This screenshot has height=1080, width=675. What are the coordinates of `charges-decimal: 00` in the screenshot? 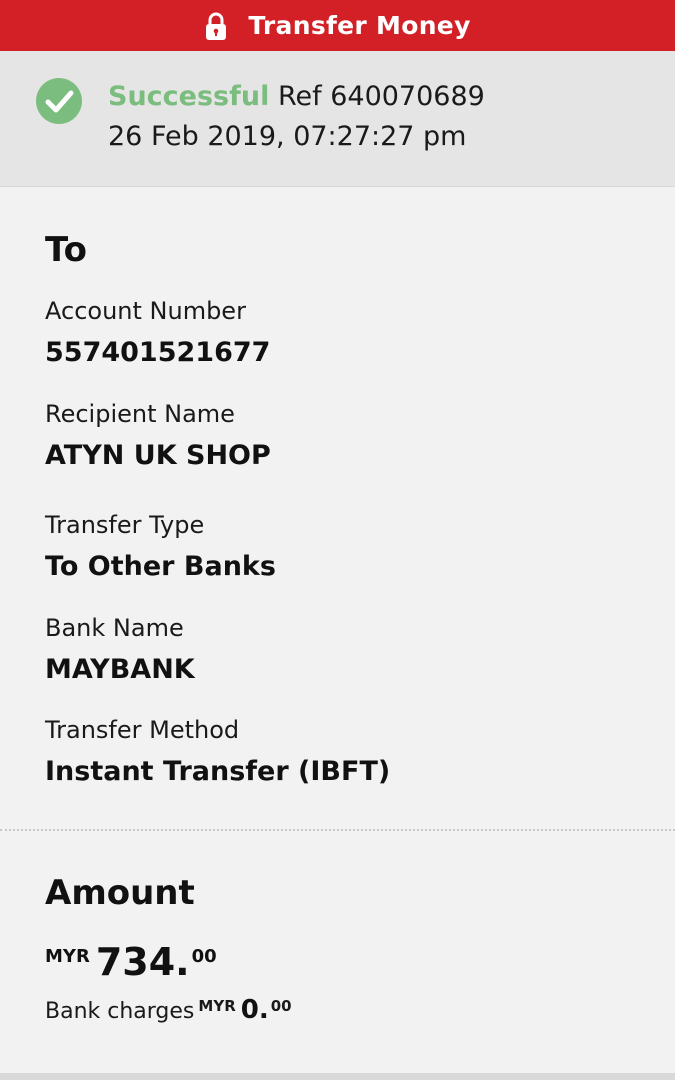 It's located at (281, 1006).